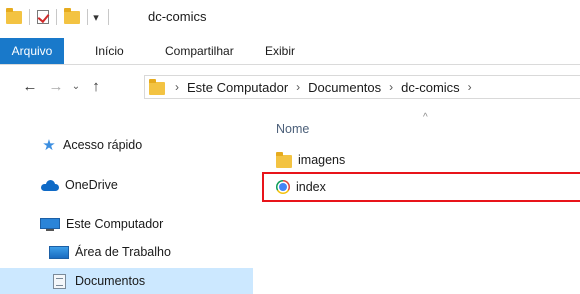 The image size is (580, 294). What do you see at coordinates (59, 281) in the screenshot?
I see `documents-icon` at bounding box center [59, 281].